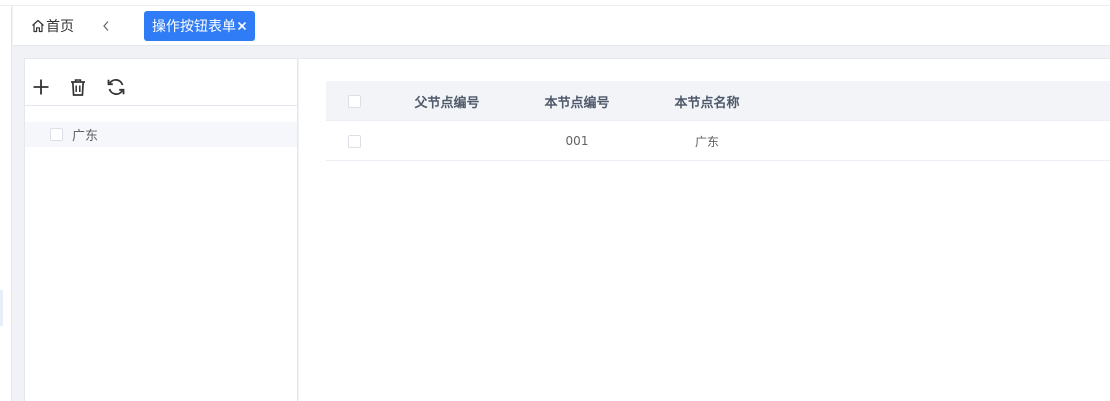 This screenshot has width=1110, height=401. What do you see at coordinates (85, 136) in the screenshot?
I see `tree-node-label: 广东` at bounding box center [85, 136].